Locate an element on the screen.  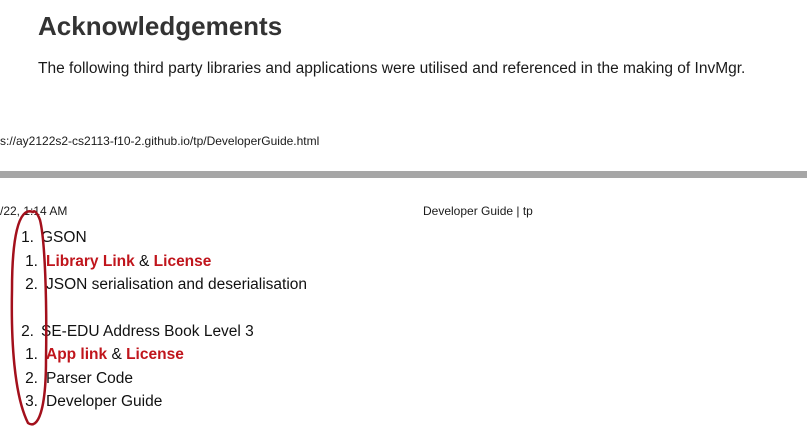
print-header-title: Developer Guide | tp is located at coordinates (478, 211).